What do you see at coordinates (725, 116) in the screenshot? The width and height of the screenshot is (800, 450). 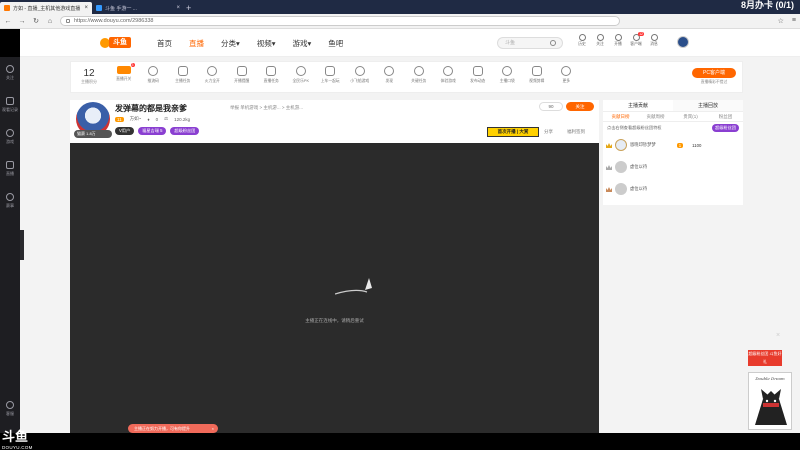 I see `tab-fan-club: 粉丝团` at bounding box center [725, 116].